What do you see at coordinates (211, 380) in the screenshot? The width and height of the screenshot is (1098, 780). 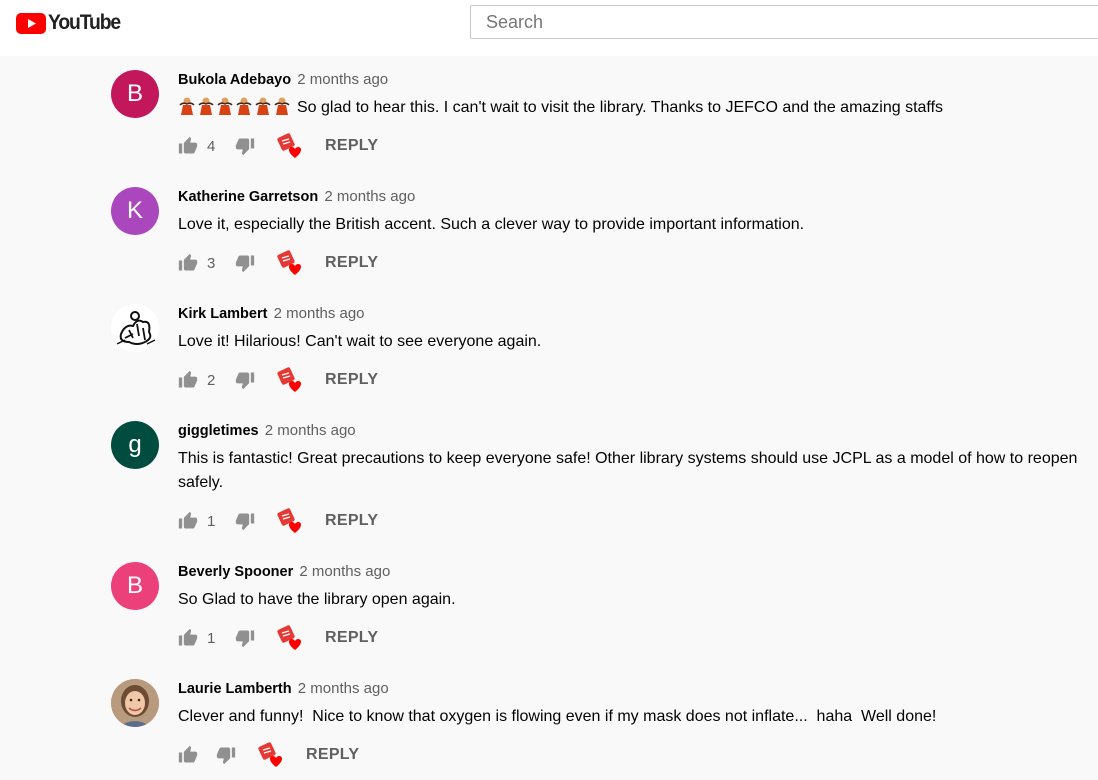 I see `like-count: 2` at bounding box center [211, 380].